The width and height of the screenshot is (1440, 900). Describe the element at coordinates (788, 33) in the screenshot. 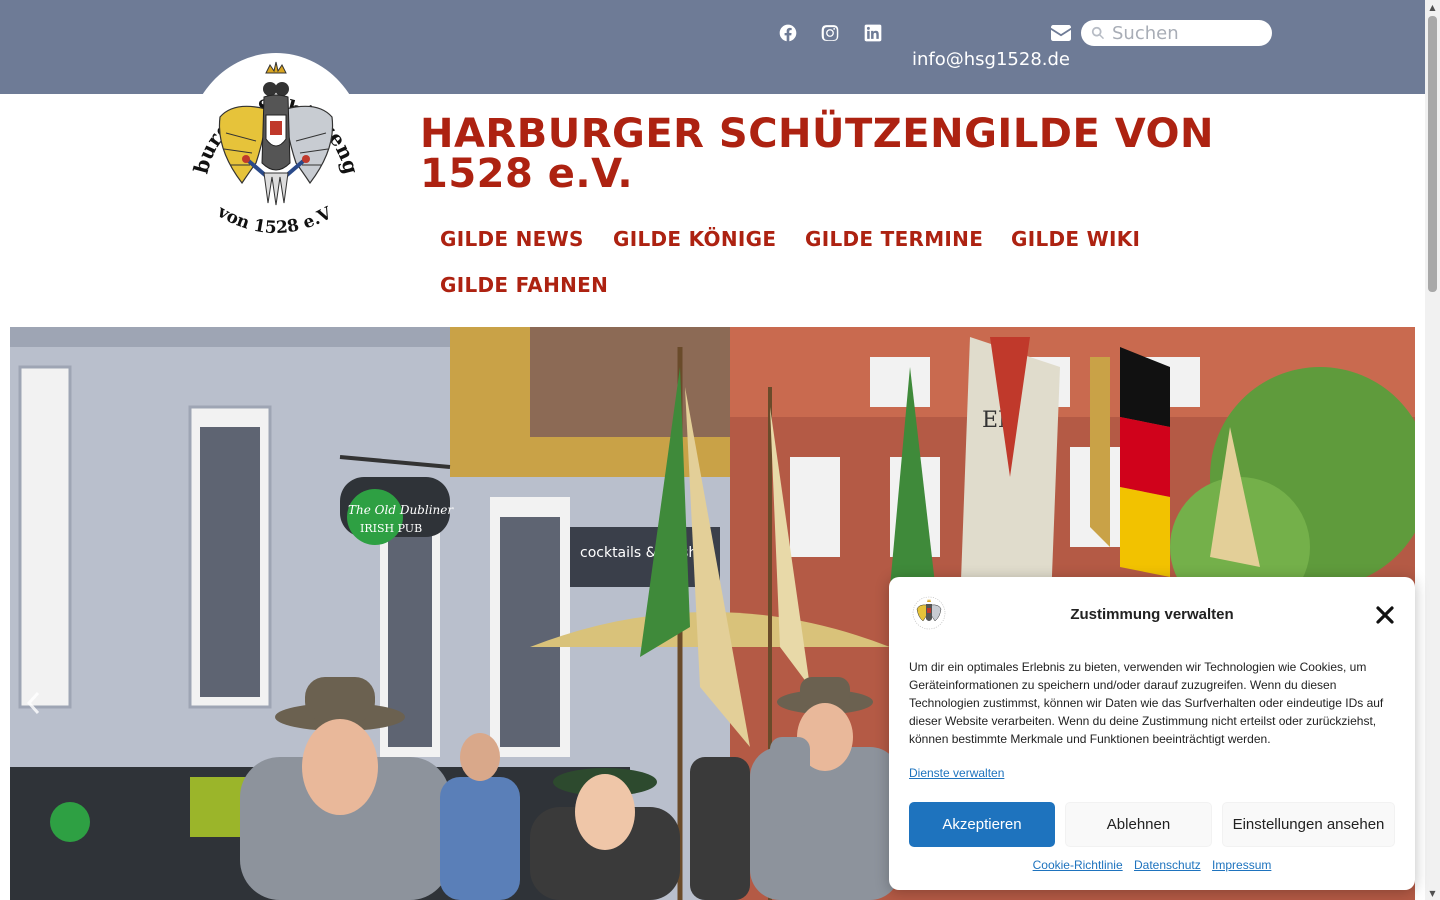

I see `facebook-icon` at that location.